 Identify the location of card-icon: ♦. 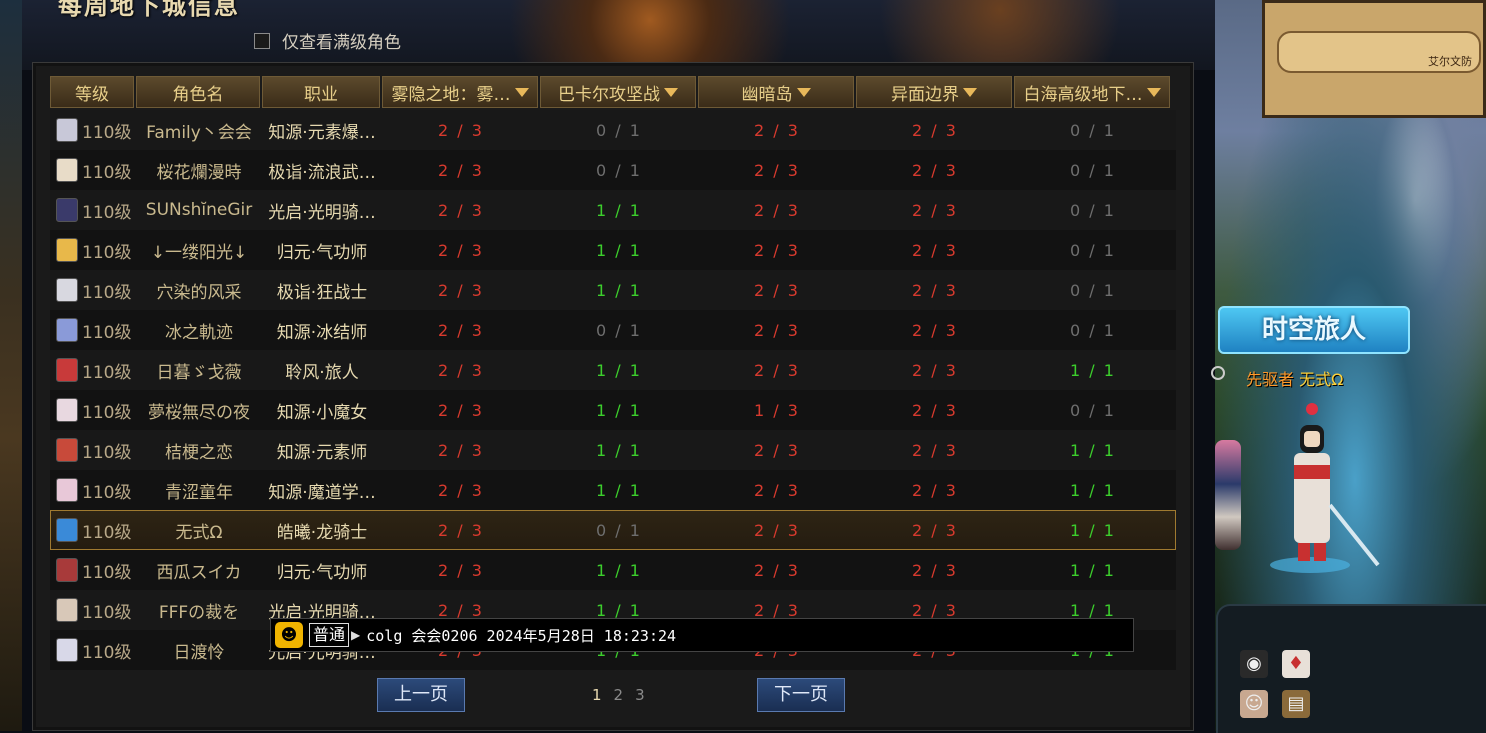
(1296, 664).